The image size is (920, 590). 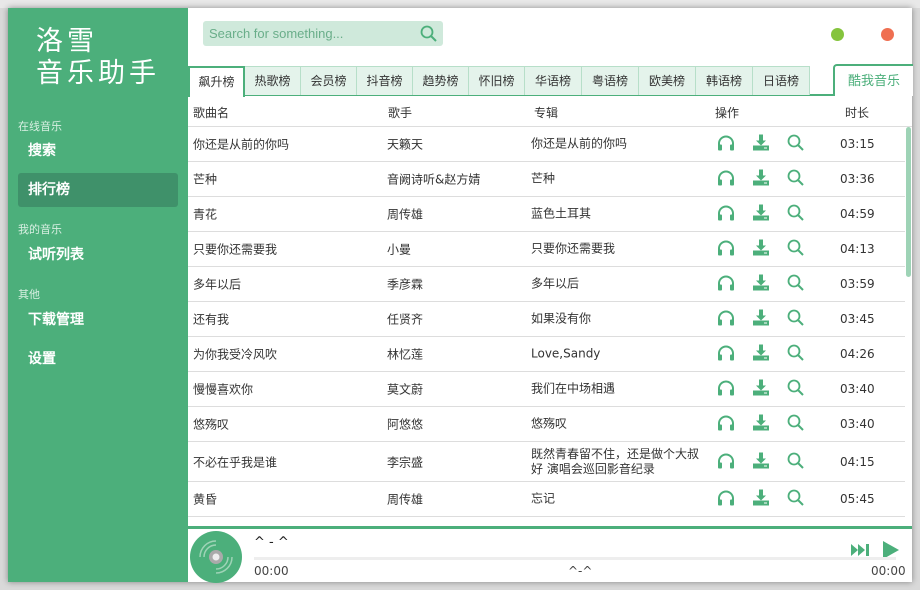 I want to click on sidebar-item-downloads: 下载管理, so click(x=98, y=320).